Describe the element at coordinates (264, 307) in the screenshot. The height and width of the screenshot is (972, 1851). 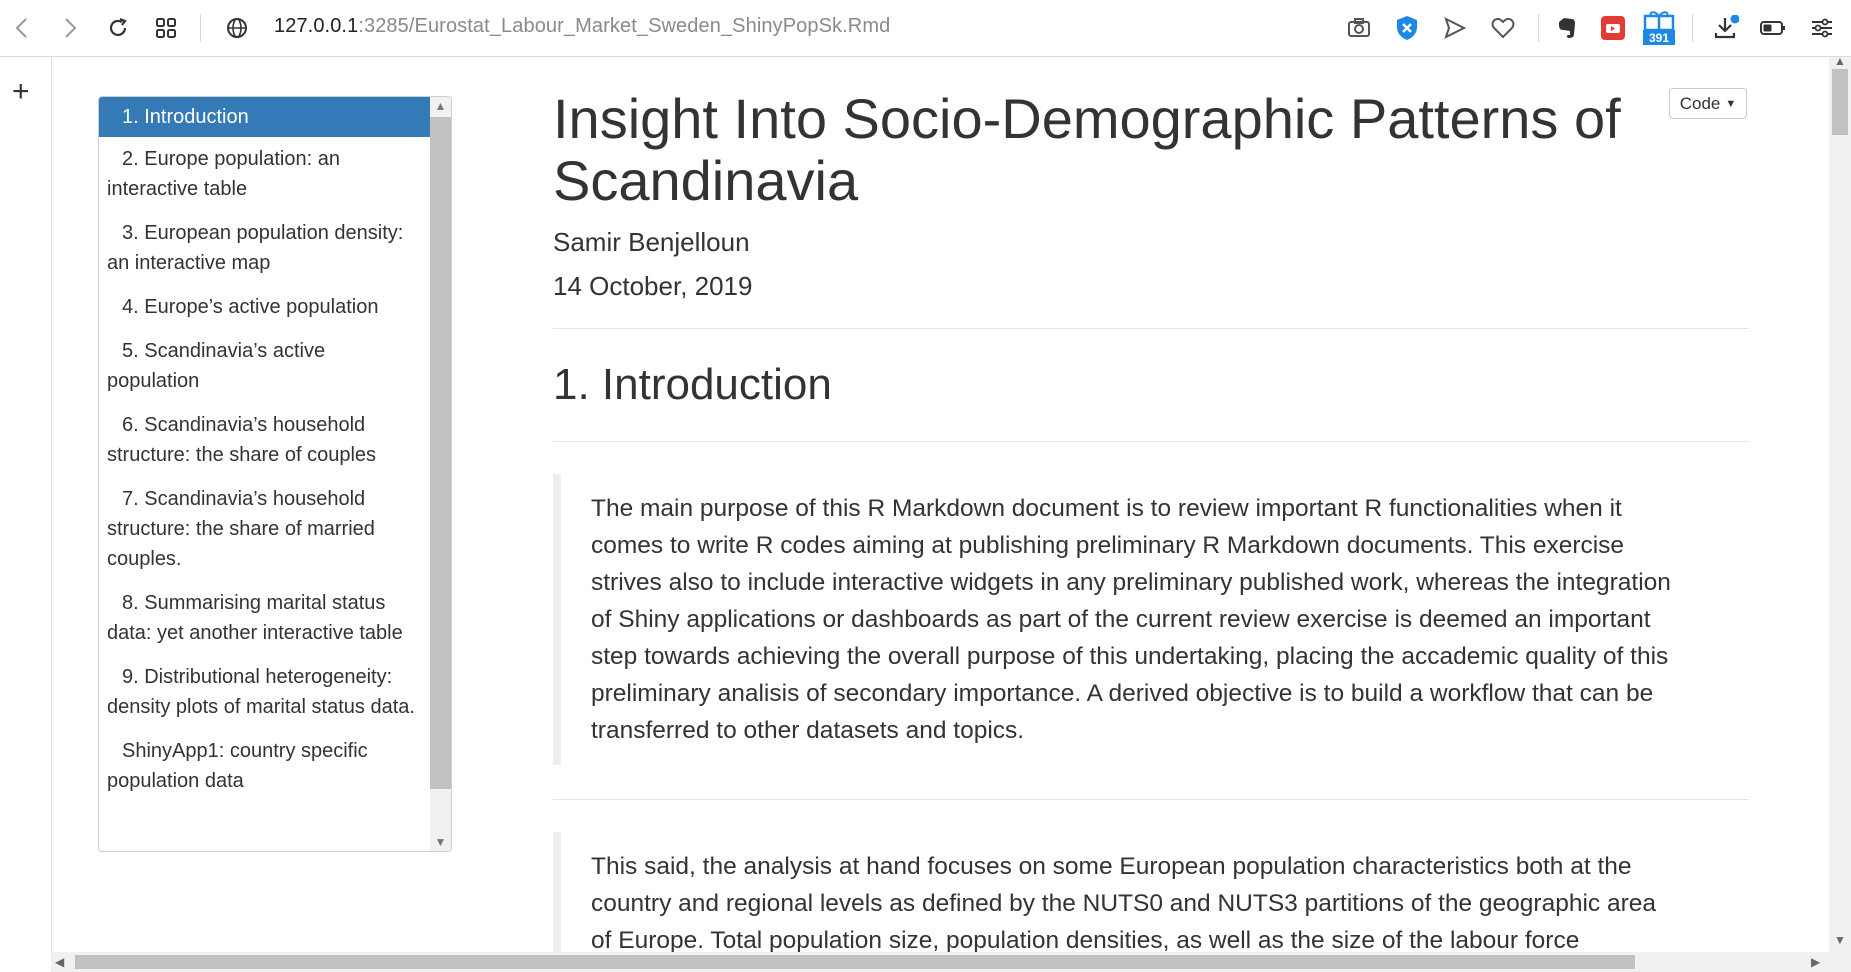
I see `toc-item-active-population: 4. Europe’s active population` at that location.